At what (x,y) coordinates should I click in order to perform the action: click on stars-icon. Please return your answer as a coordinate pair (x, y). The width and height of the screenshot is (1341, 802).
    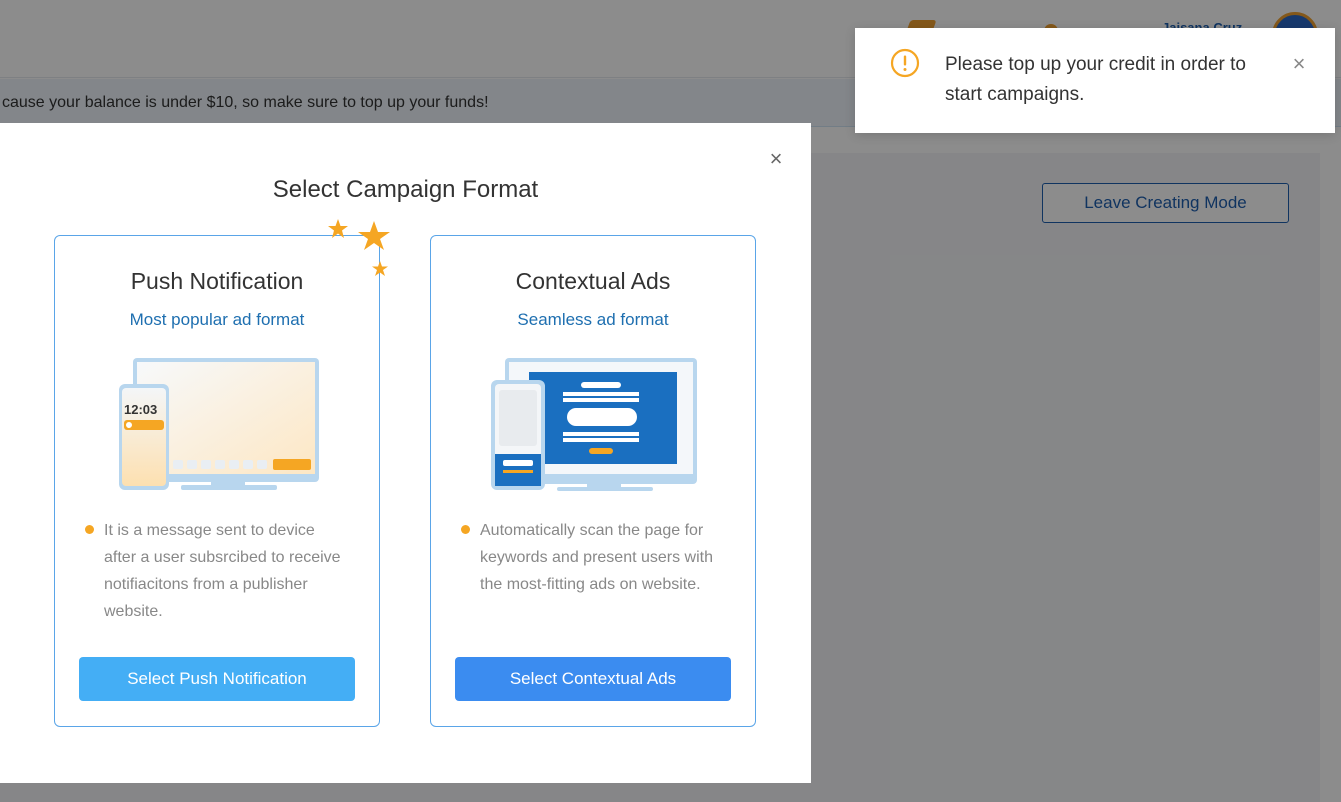
    Looking at the image, I should click on (359, 247).